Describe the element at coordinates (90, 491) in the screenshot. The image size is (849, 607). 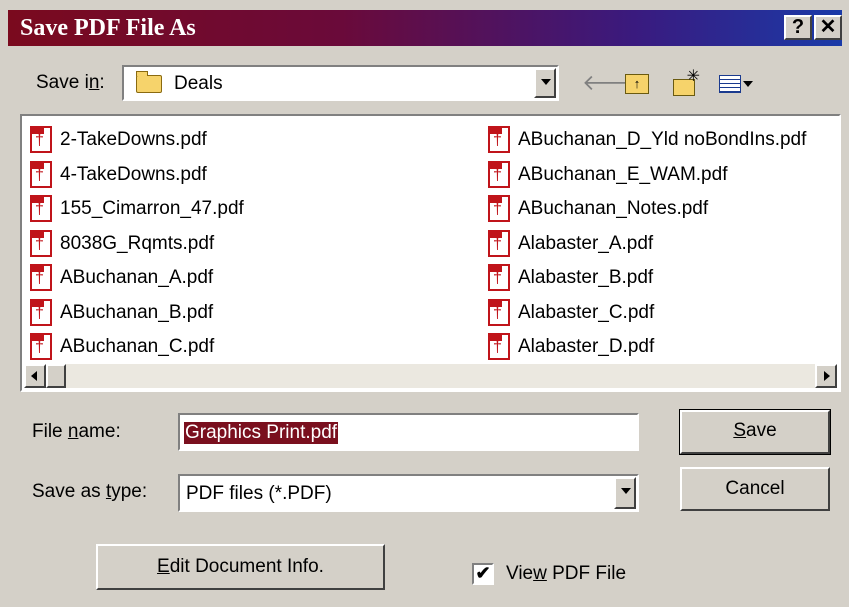
I see `save-as-type-label: Save as type:` at that location.